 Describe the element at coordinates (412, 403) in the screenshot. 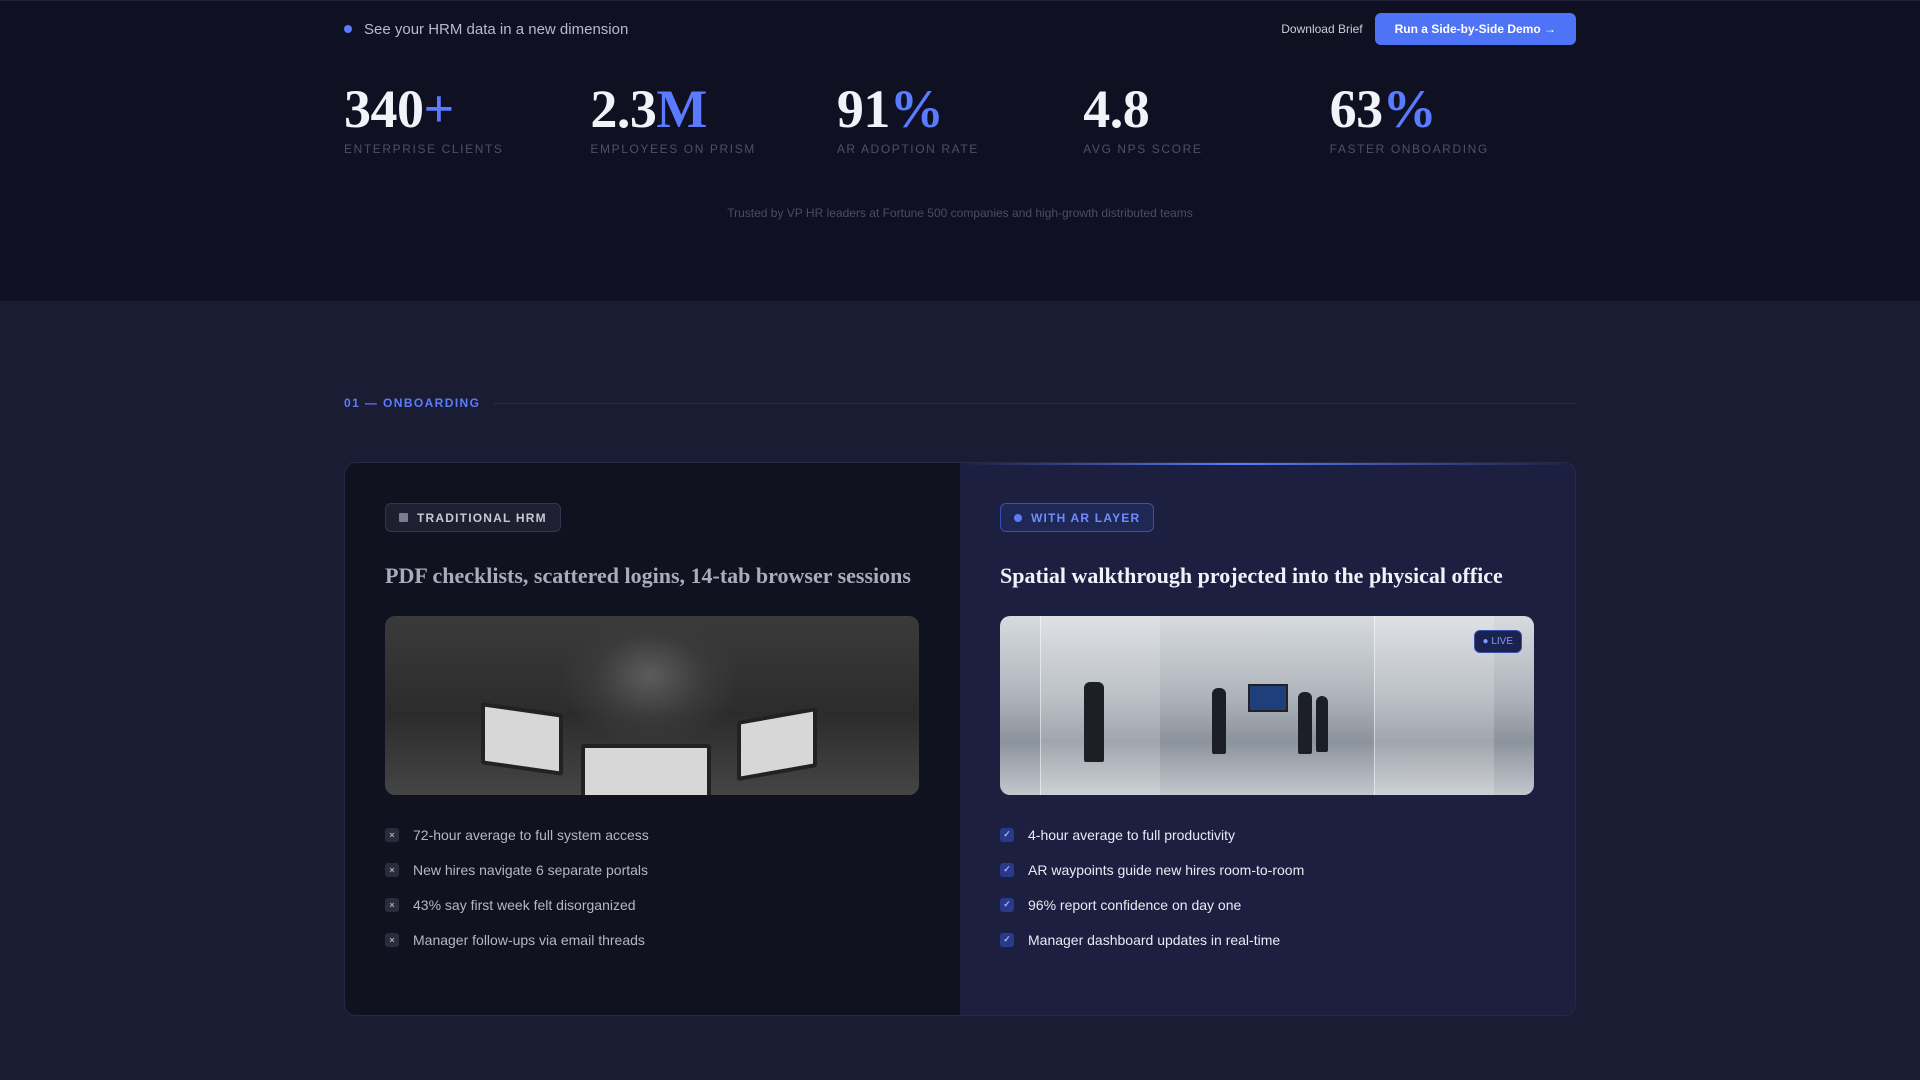

I see `section-eyebrow: 01 — ONBOARDING` at that location.